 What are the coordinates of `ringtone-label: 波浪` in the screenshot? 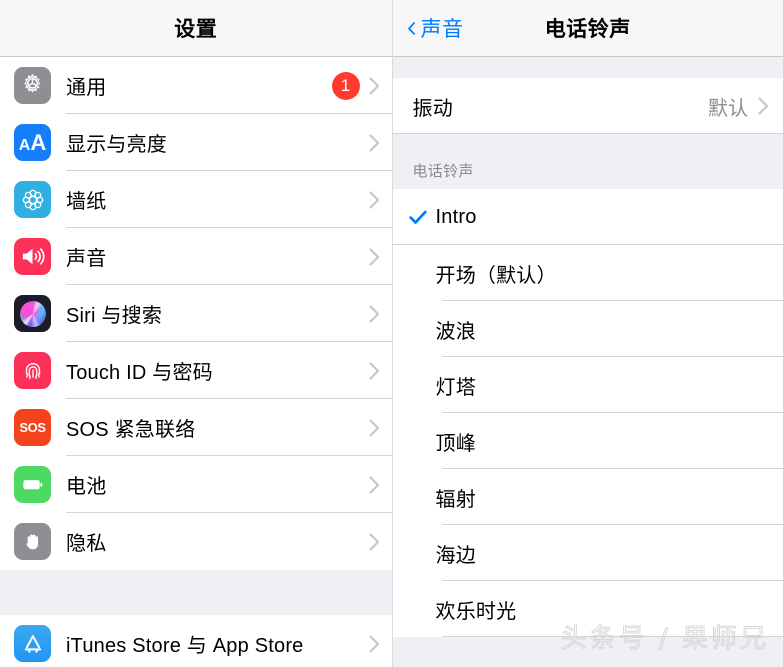 It's located at (455, 331).